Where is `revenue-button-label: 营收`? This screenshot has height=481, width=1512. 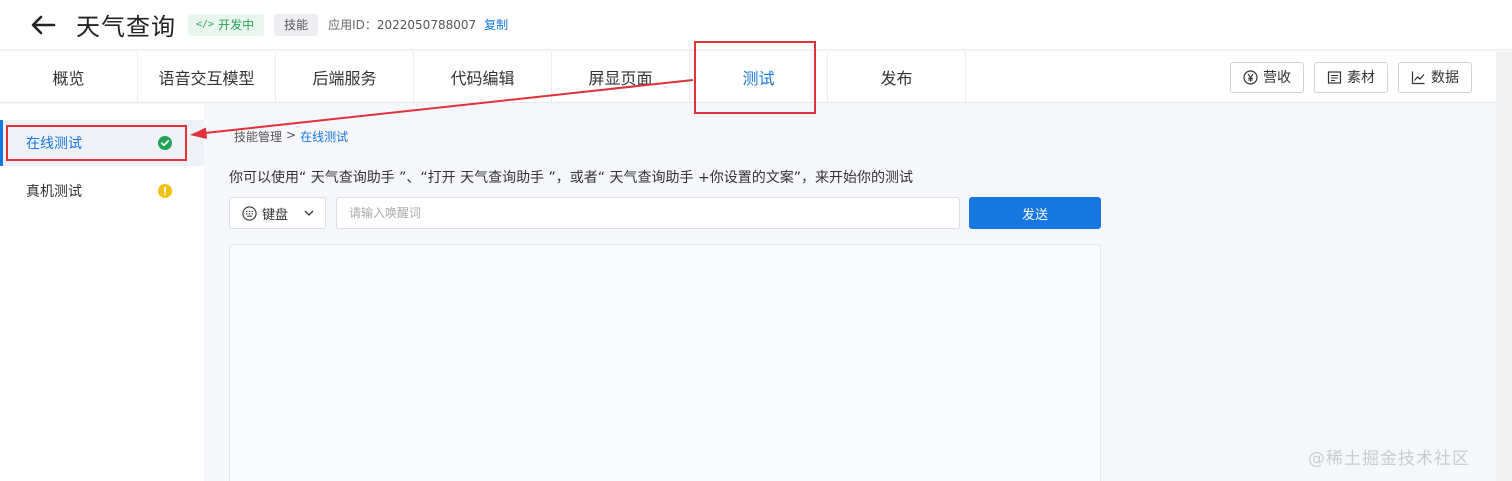
revenue-button-label: 营收 is located at coordinates (1277, 78).